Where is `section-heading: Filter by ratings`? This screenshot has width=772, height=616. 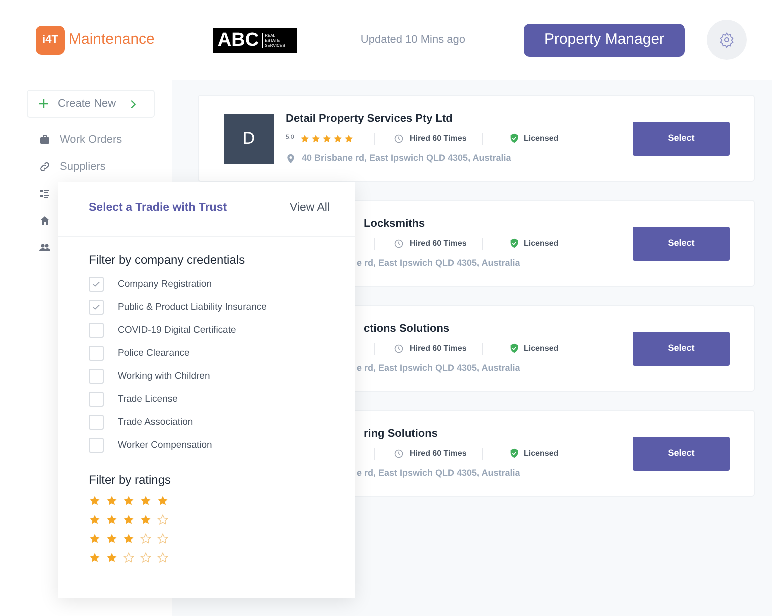
section-heading: Filter by ratings is located at coordinates (130, 480).